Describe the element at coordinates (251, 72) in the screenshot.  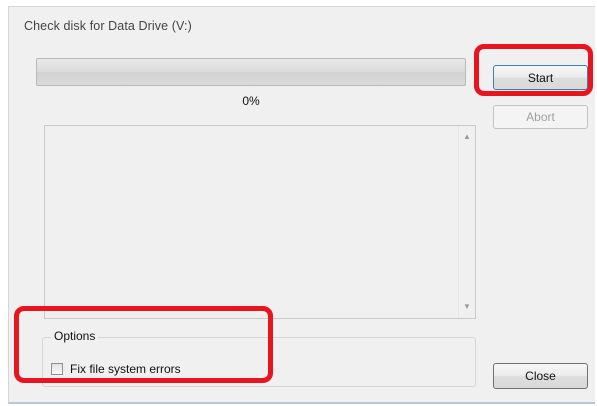
I see `progress-bar` at that location.